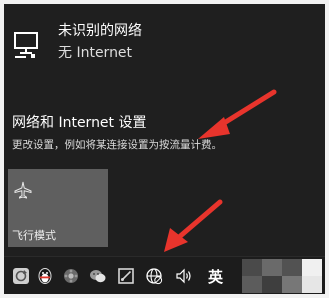 Image resolution: width=329 pixels, height=298 pixels. I want to click on input-method-indicator: 英, so click(215, 276).